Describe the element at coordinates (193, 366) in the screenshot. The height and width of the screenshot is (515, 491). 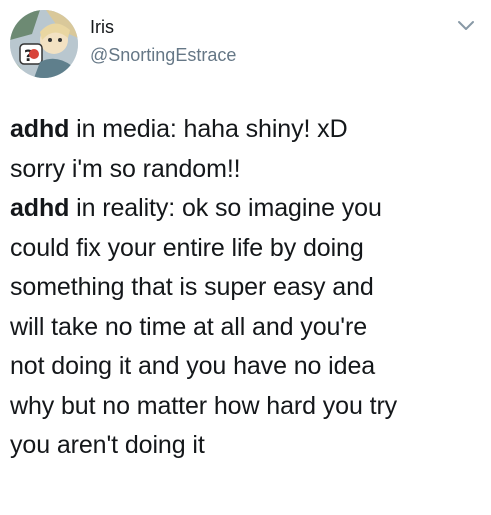
I see `line-text: not doing it and you have no idea` at that location.